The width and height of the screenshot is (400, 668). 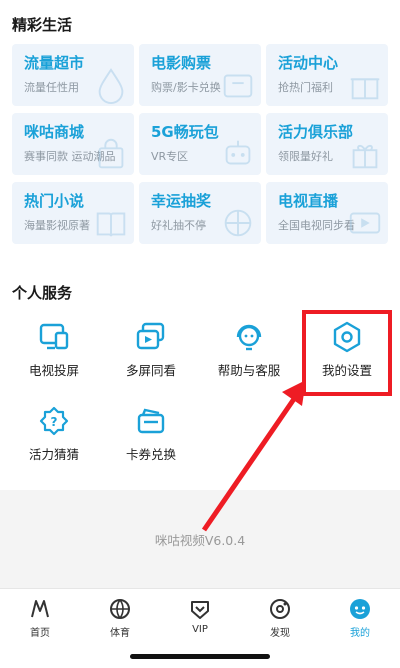 What do you see at coordinates (151, 353) in the screenshot?
I see `service-multi-screen: 多屏同看` at bounding box center [151, 353].